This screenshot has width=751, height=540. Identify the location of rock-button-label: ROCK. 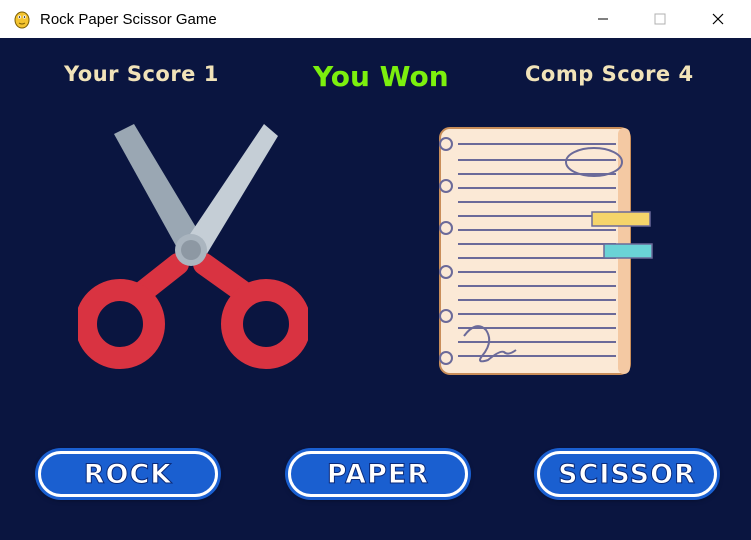
(128, 474).